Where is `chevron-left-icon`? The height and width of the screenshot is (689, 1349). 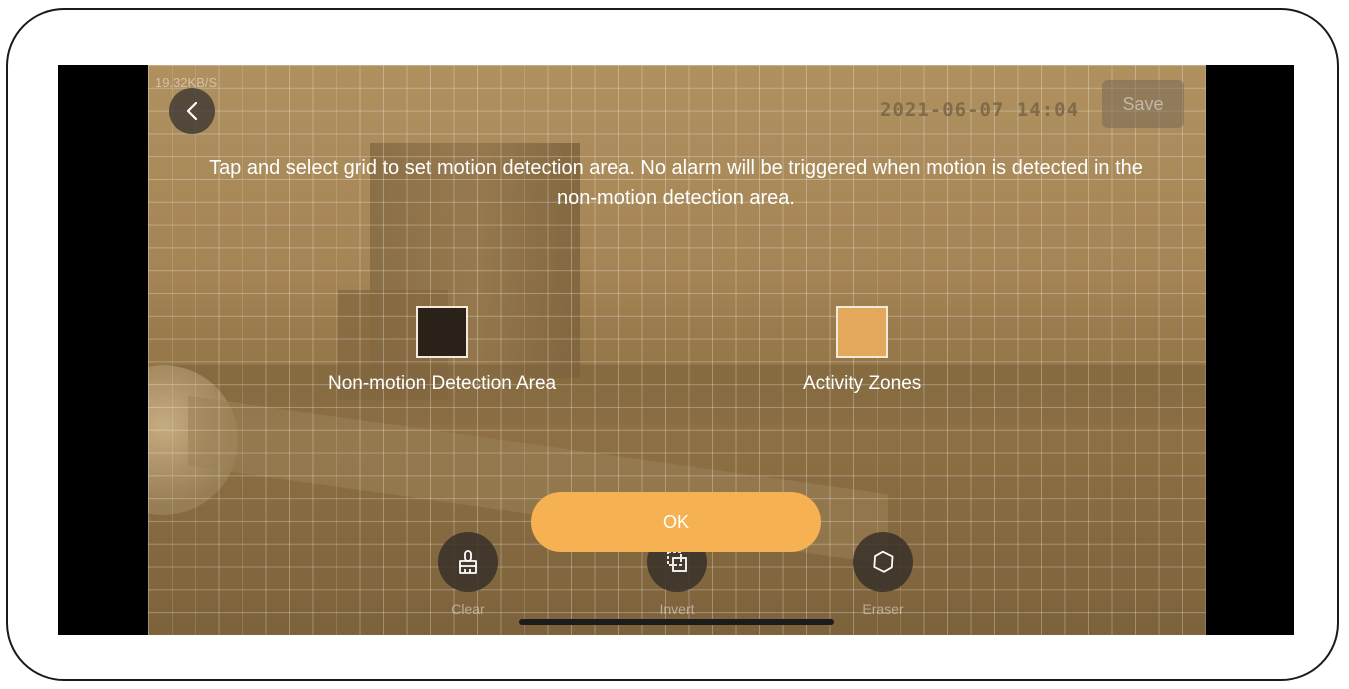 chevron-left-icon is located at coordinates (192, 111).